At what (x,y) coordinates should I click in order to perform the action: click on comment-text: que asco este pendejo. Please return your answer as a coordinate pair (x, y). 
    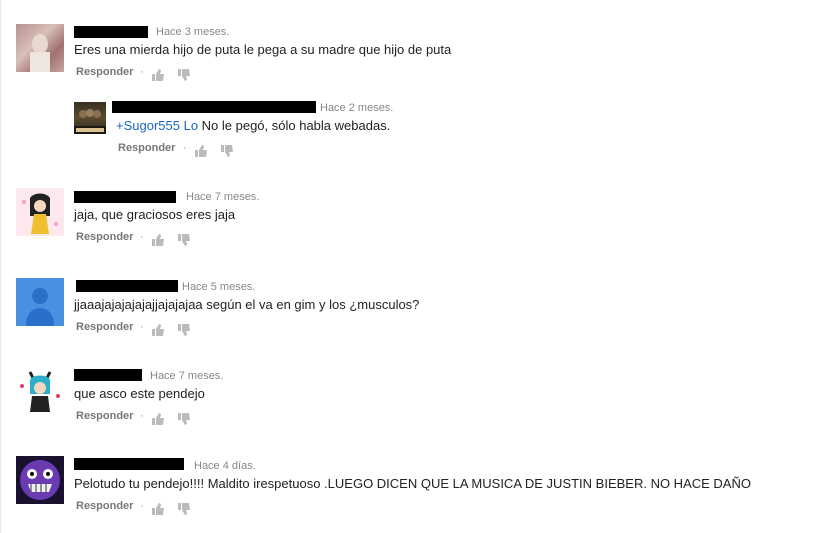
    Looking at the image, I should click on (139, 393).